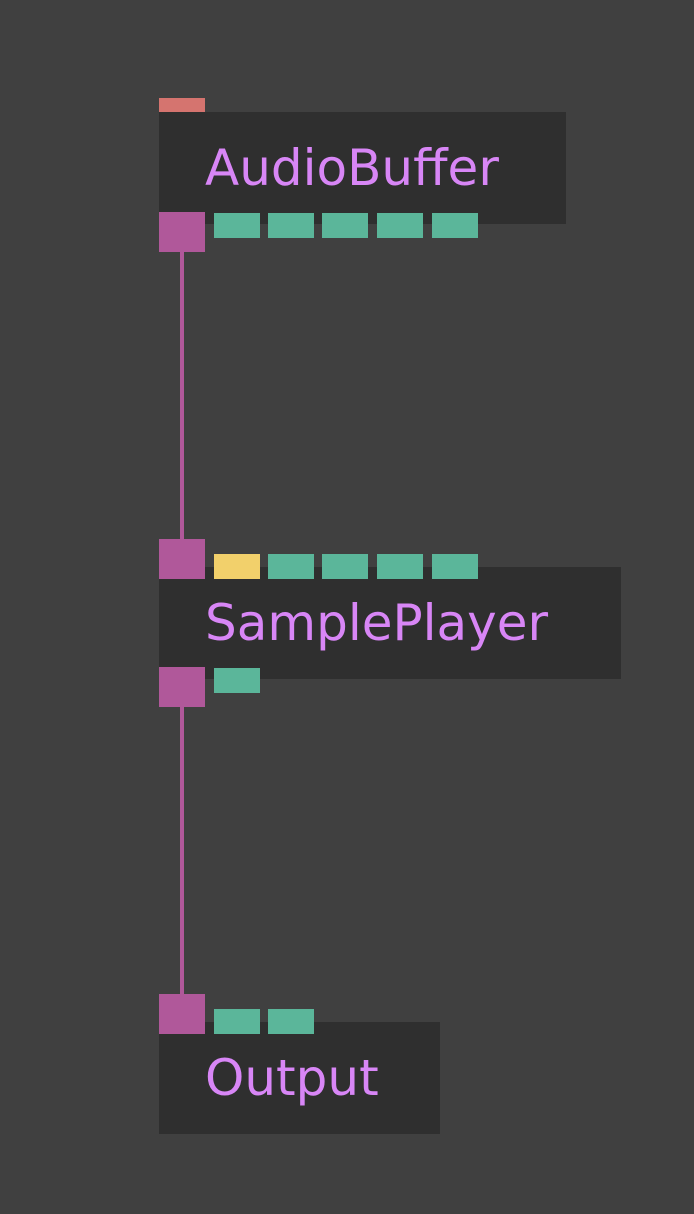 The height and width of the screenshot is (1214, 694). I want to click on node-title: AudioBuffer, so click(352, 168).